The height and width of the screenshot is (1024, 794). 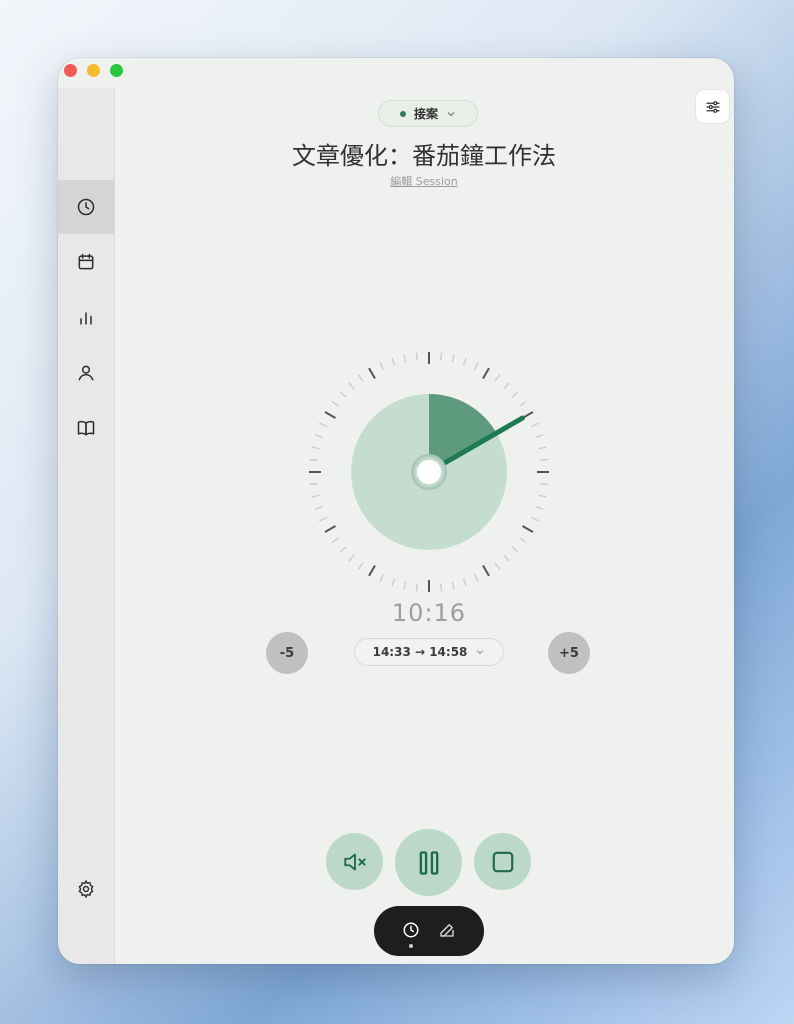 What do you see at coordinates (70, 70) in the screenshot?
I see `close-window-button` at bounding box center [70, 70].